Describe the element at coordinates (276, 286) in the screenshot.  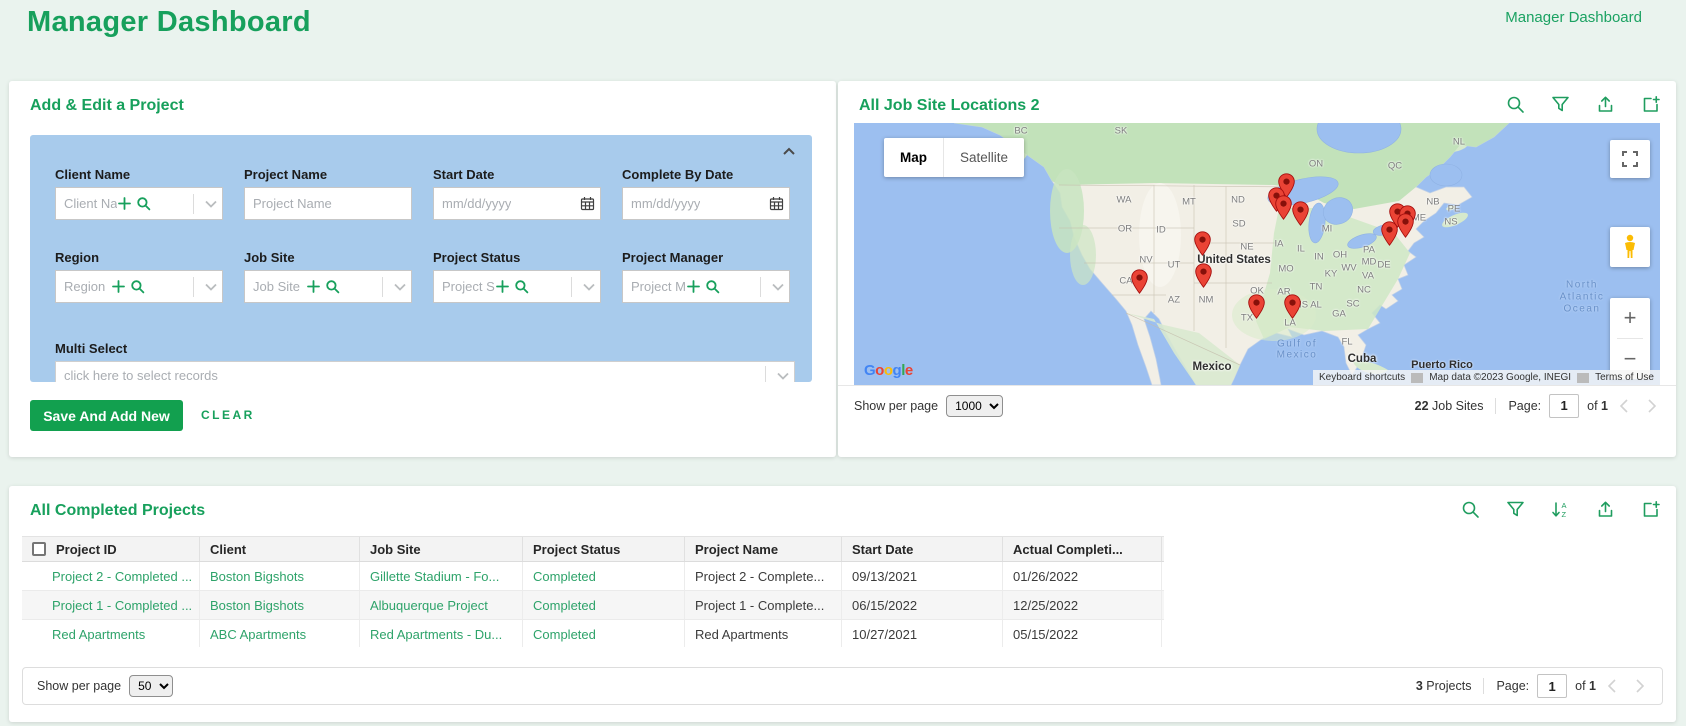
I see `job-site-placeholder: Job Site` at that location.